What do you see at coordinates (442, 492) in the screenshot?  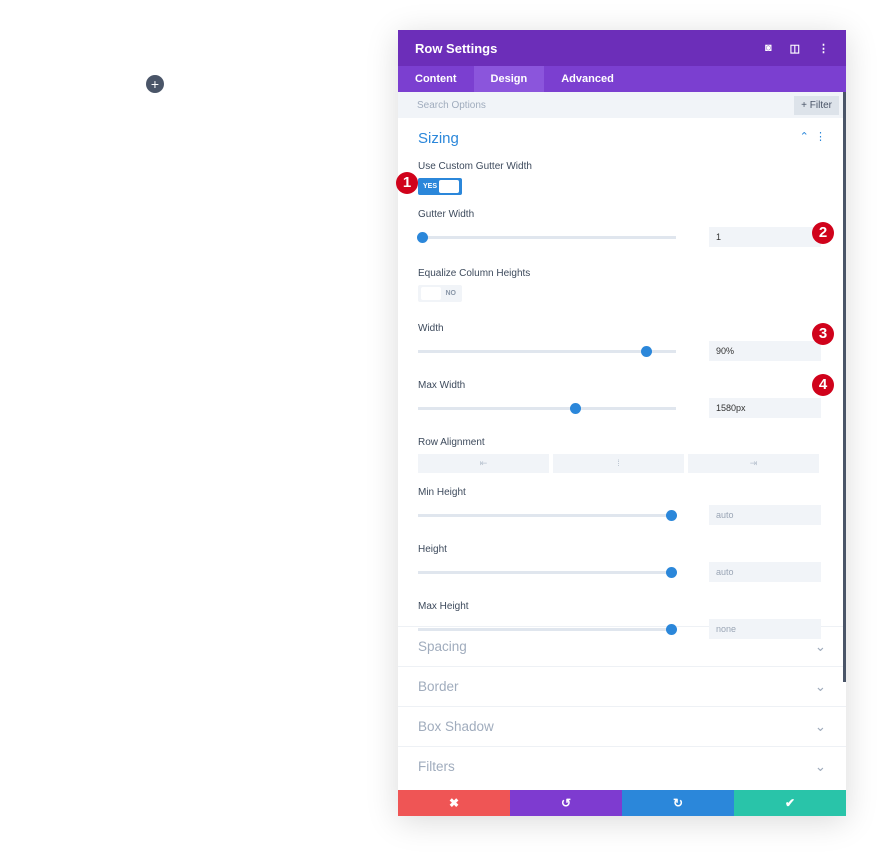 I see `min-height-label: Min Height` at bounding box center [442, 492].